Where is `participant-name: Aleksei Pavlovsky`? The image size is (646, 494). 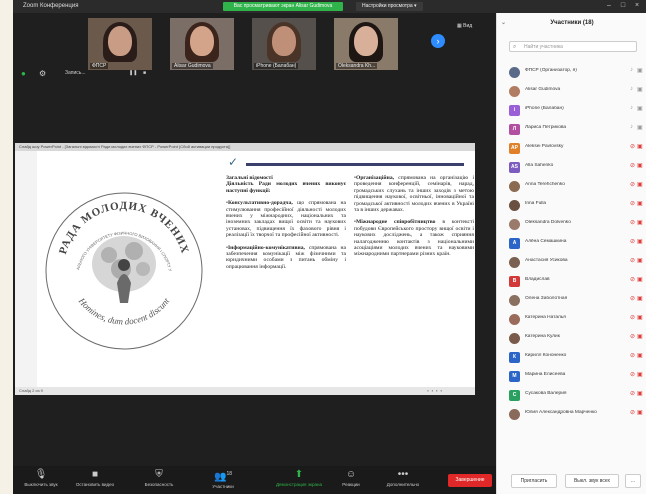 participant-name: Aleksei Pavlovsky is located at coordinates (544, 146).